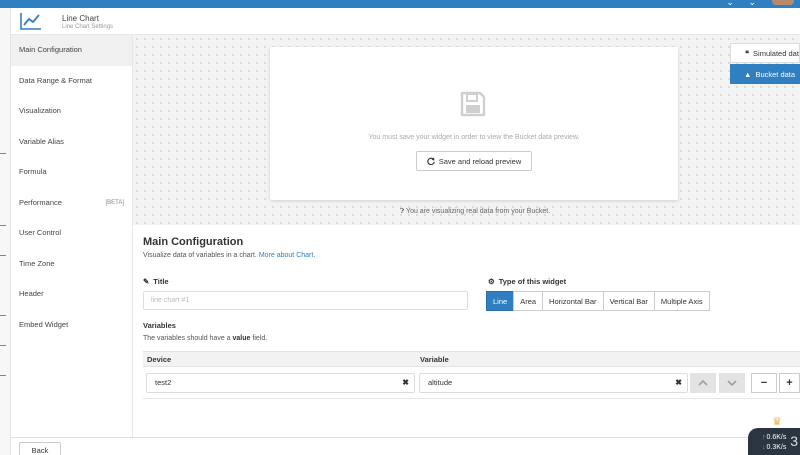 The width and height of the screenshot is (800, 455). Describe the element at coordinates (471, 359) in the screenshot. I see `variables-table-header: Device Variable` at that location.